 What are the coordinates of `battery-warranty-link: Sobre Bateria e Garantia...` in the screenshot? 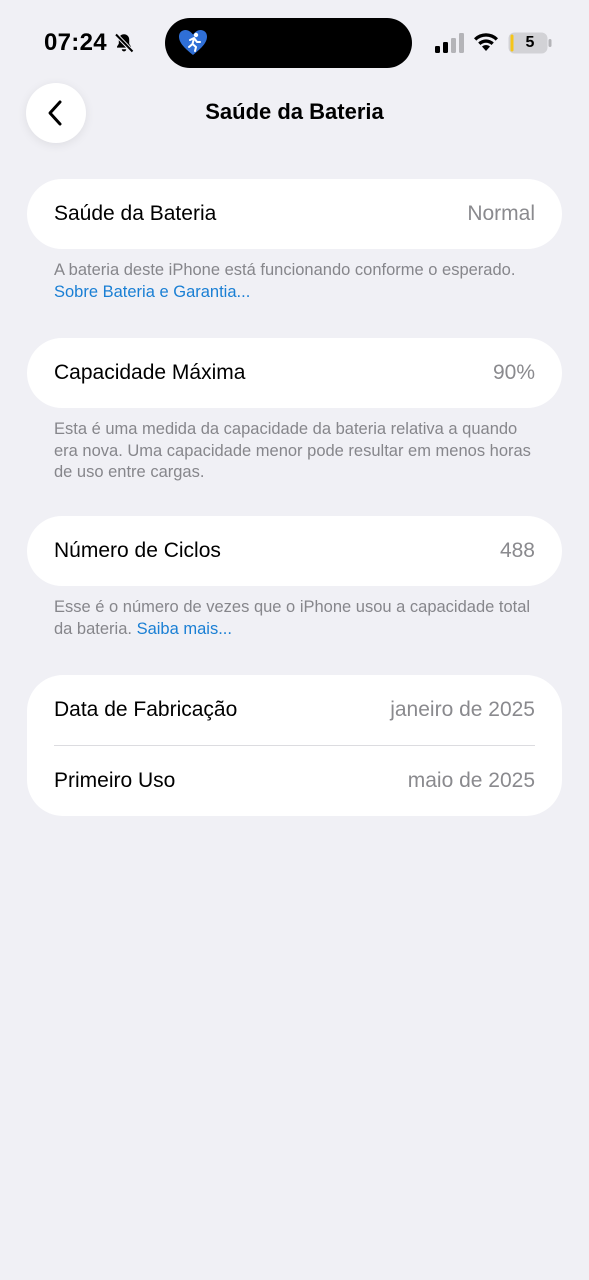 It's located at (152, 292).